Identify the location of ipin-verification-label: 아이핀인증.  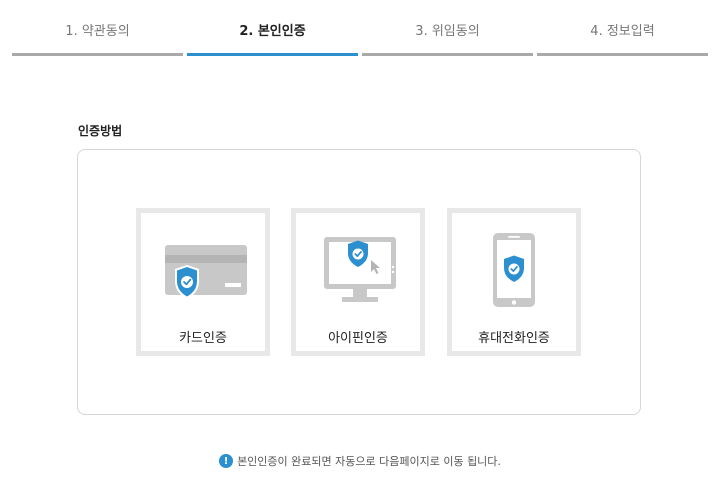
(358, 338).